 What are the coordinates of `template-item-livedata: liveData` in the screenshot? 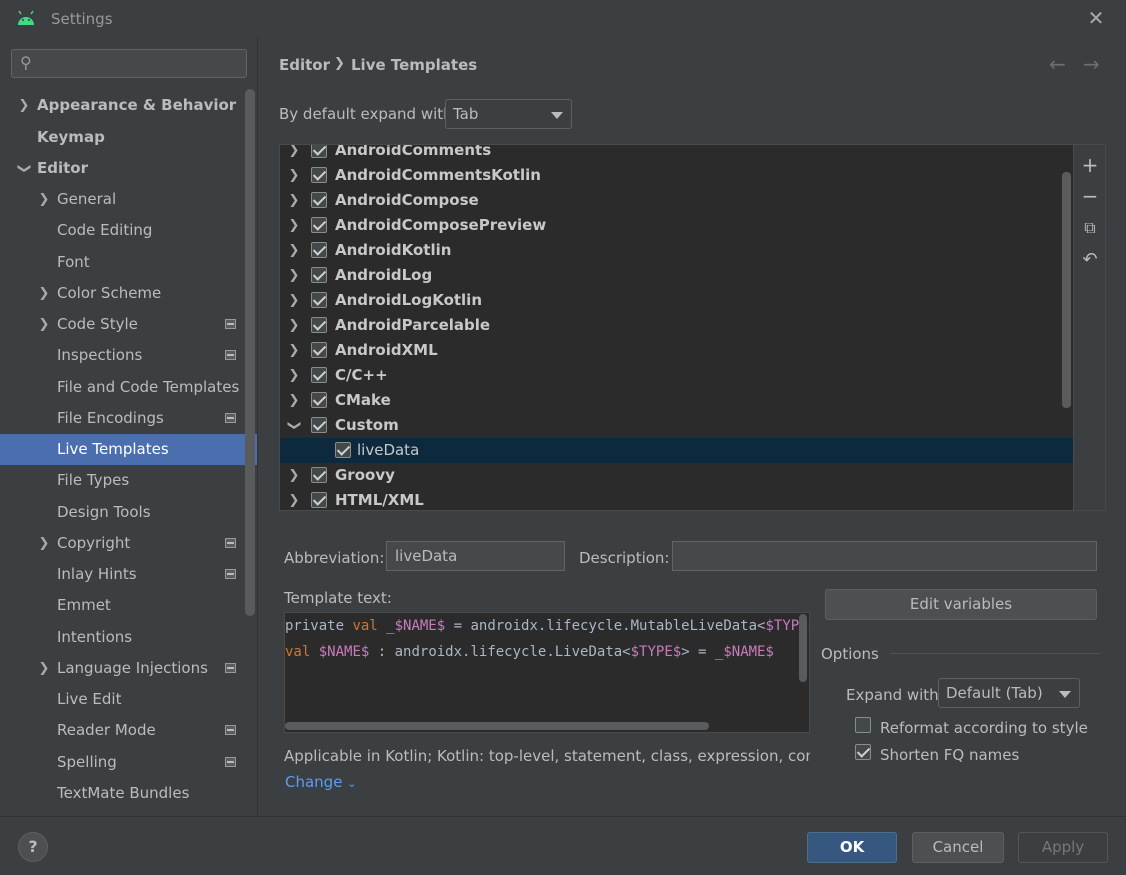 It's located at (676, 450).